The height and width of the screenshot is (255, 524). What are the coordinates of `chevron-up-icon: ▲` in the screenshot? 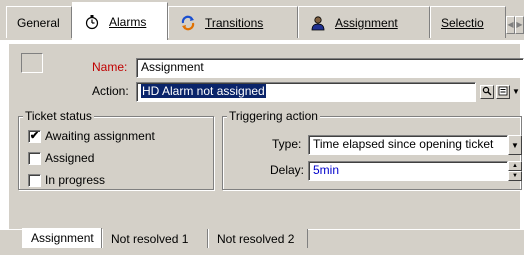 It's located at (515, 166).